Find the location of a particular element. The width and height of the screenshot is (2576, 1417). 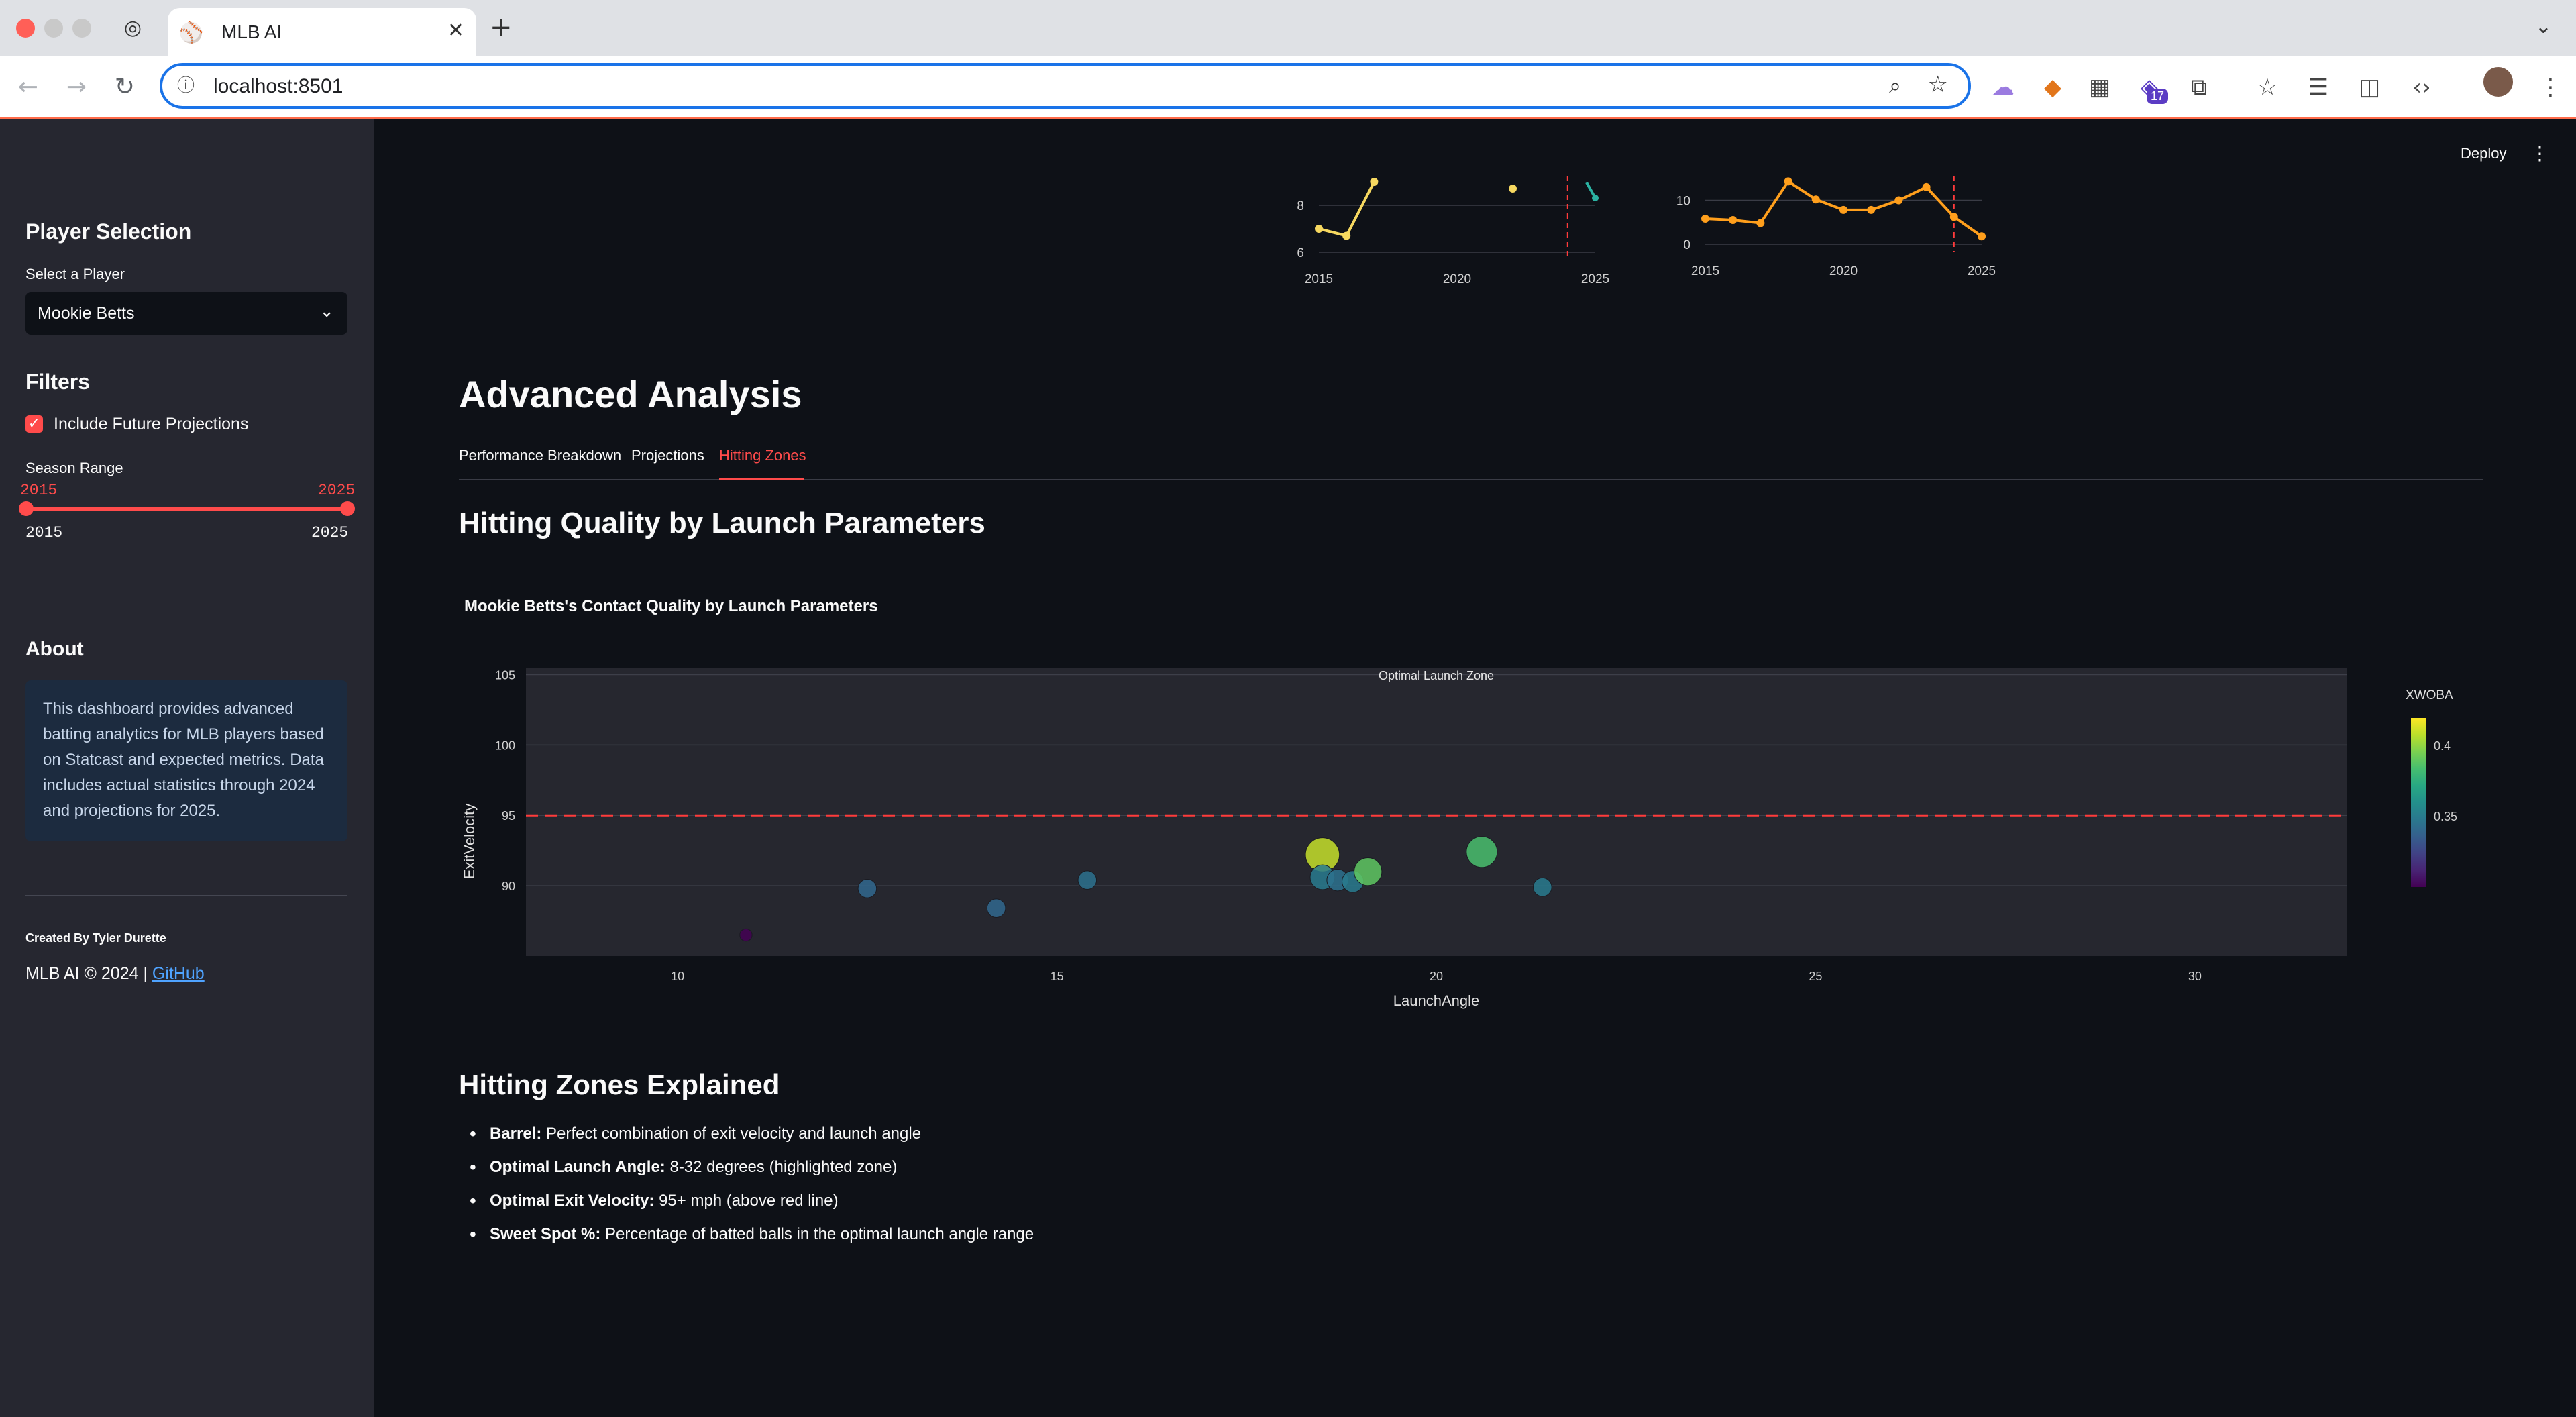

zone-term: Barrel: is located at coordinates (516, 1133).